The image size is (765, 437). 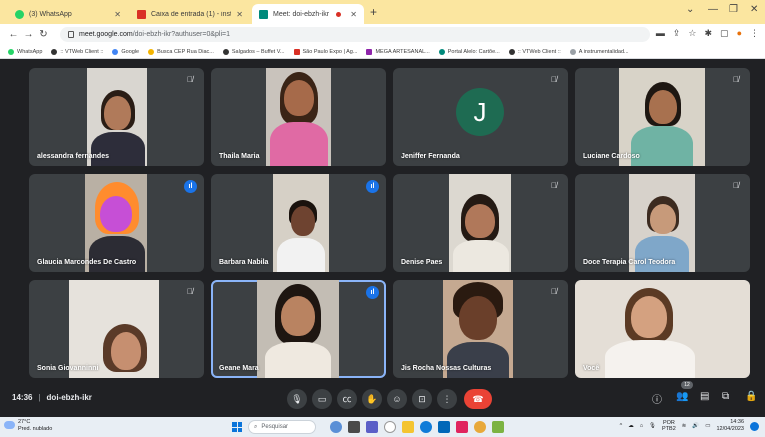 What do you see at coordinates (35, 426) in the screenshot?
I see `weather-widget: 27°C Pred. nublado` at bounding box center [35, 426].